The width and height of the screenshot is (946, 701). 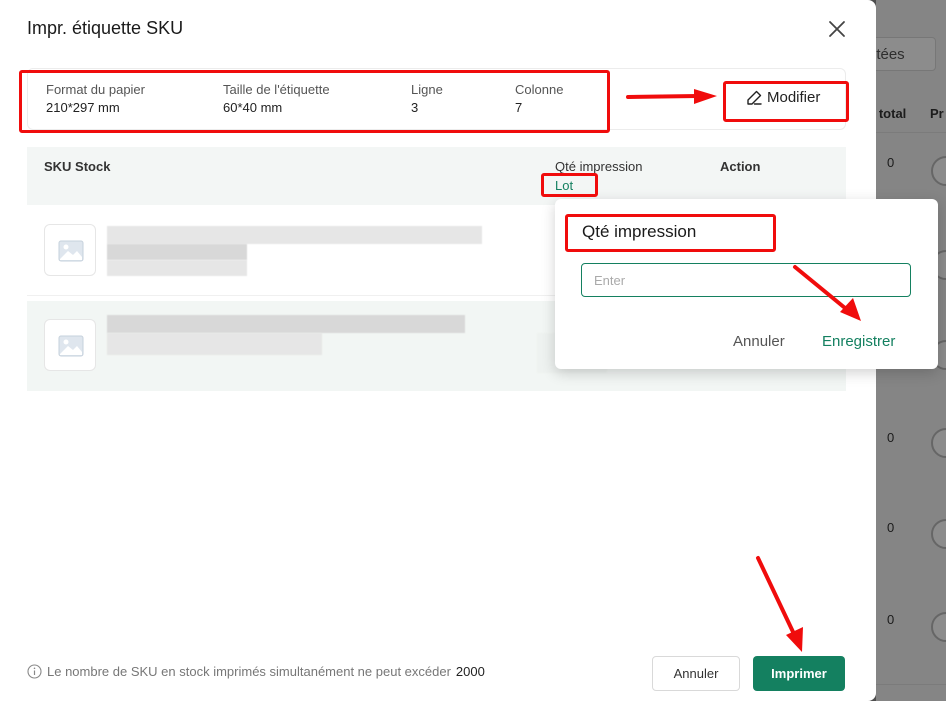 I want to click on col-print-qty: Qté impression, so click(x=599, y=166).